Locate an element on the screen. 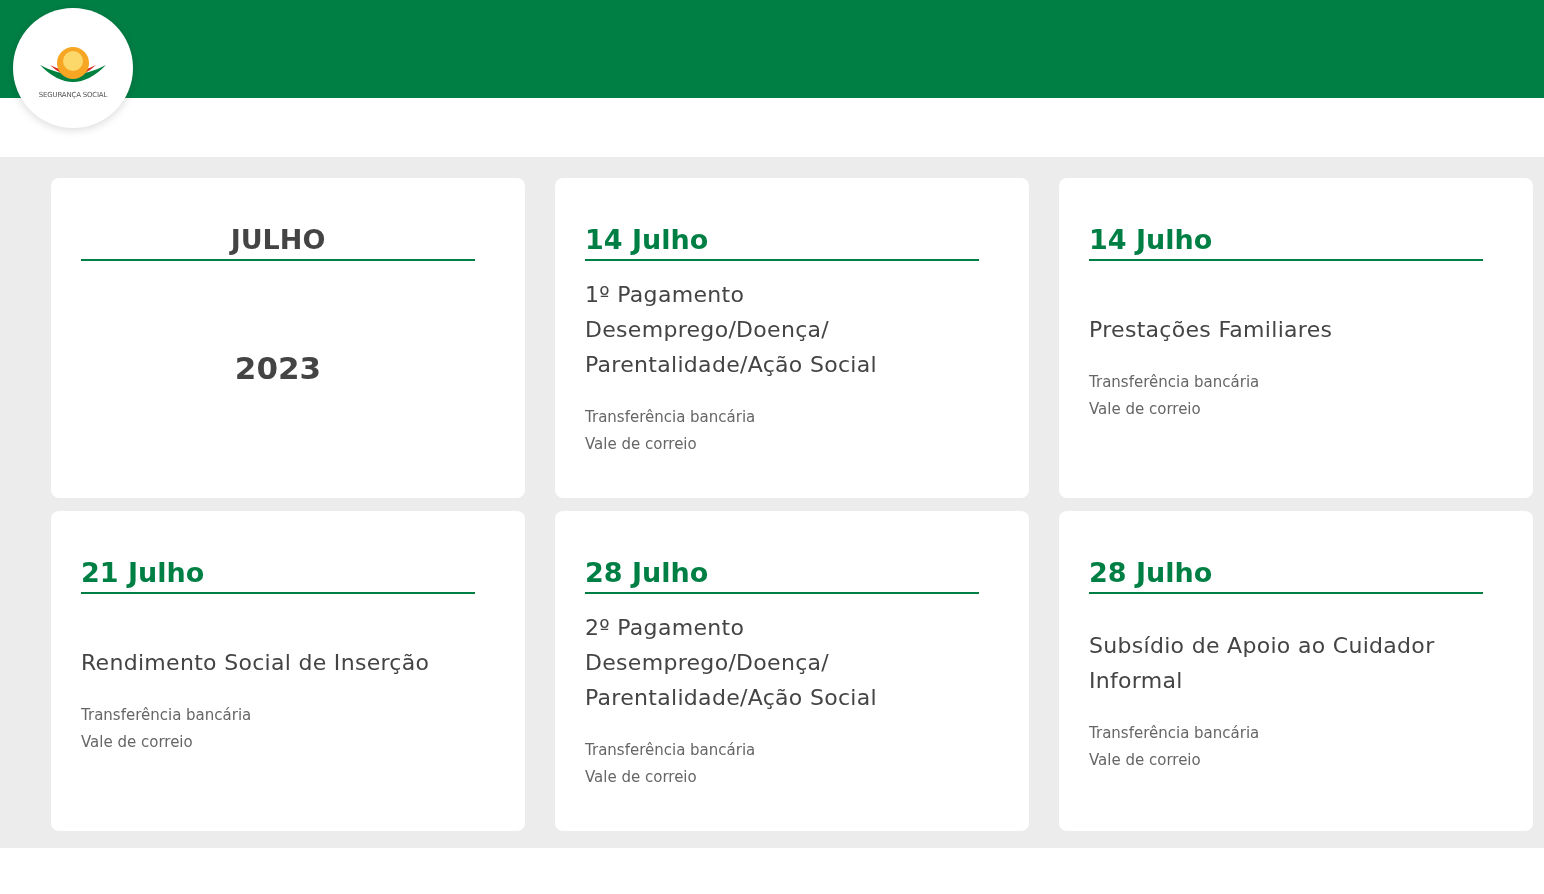 This screenshot has width=1544, height=894. payment-description: Rendimento Social de Inserção is located at coordinates (256, 663).